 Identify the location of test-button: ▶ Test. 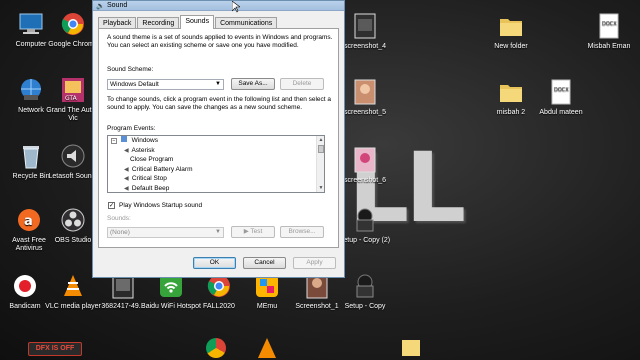
(253, 232).